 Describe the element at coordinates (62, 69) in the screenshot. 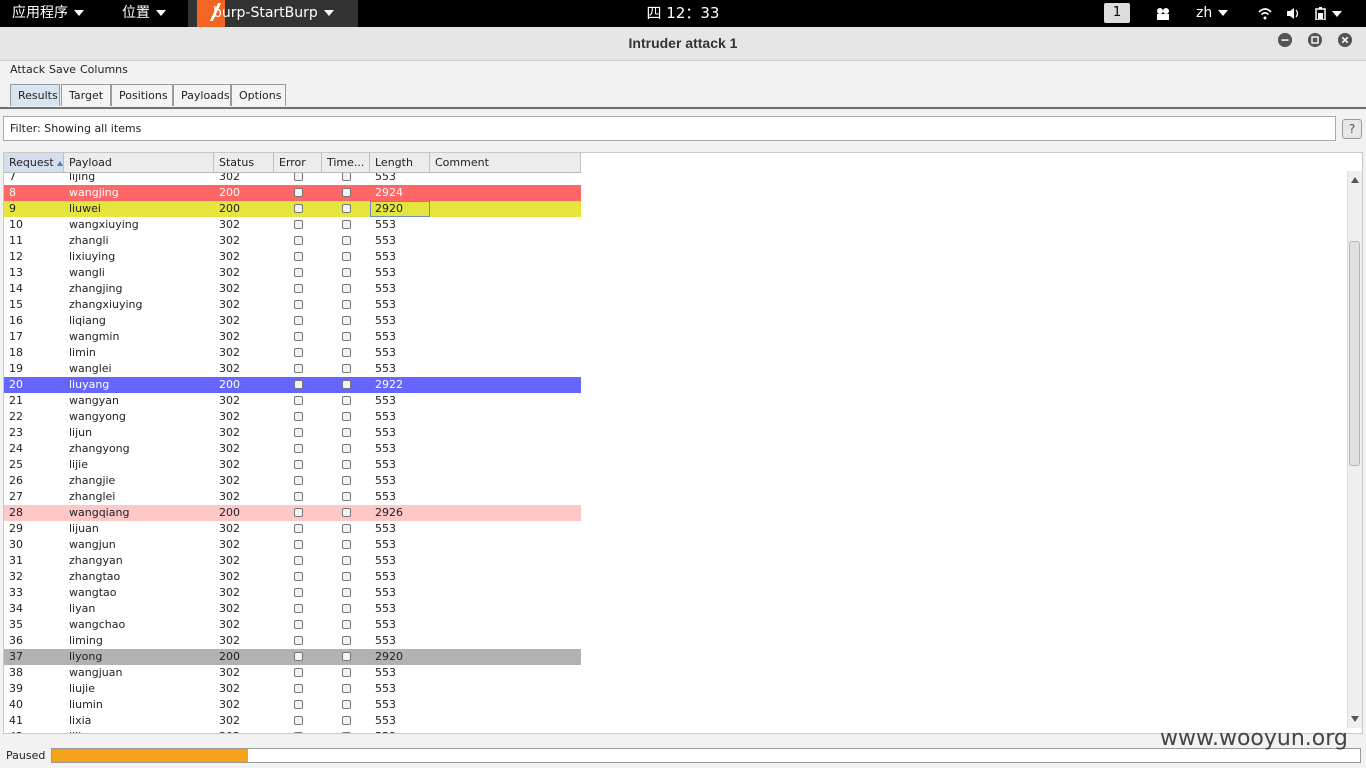

I see `menu-save: Save` at that location.